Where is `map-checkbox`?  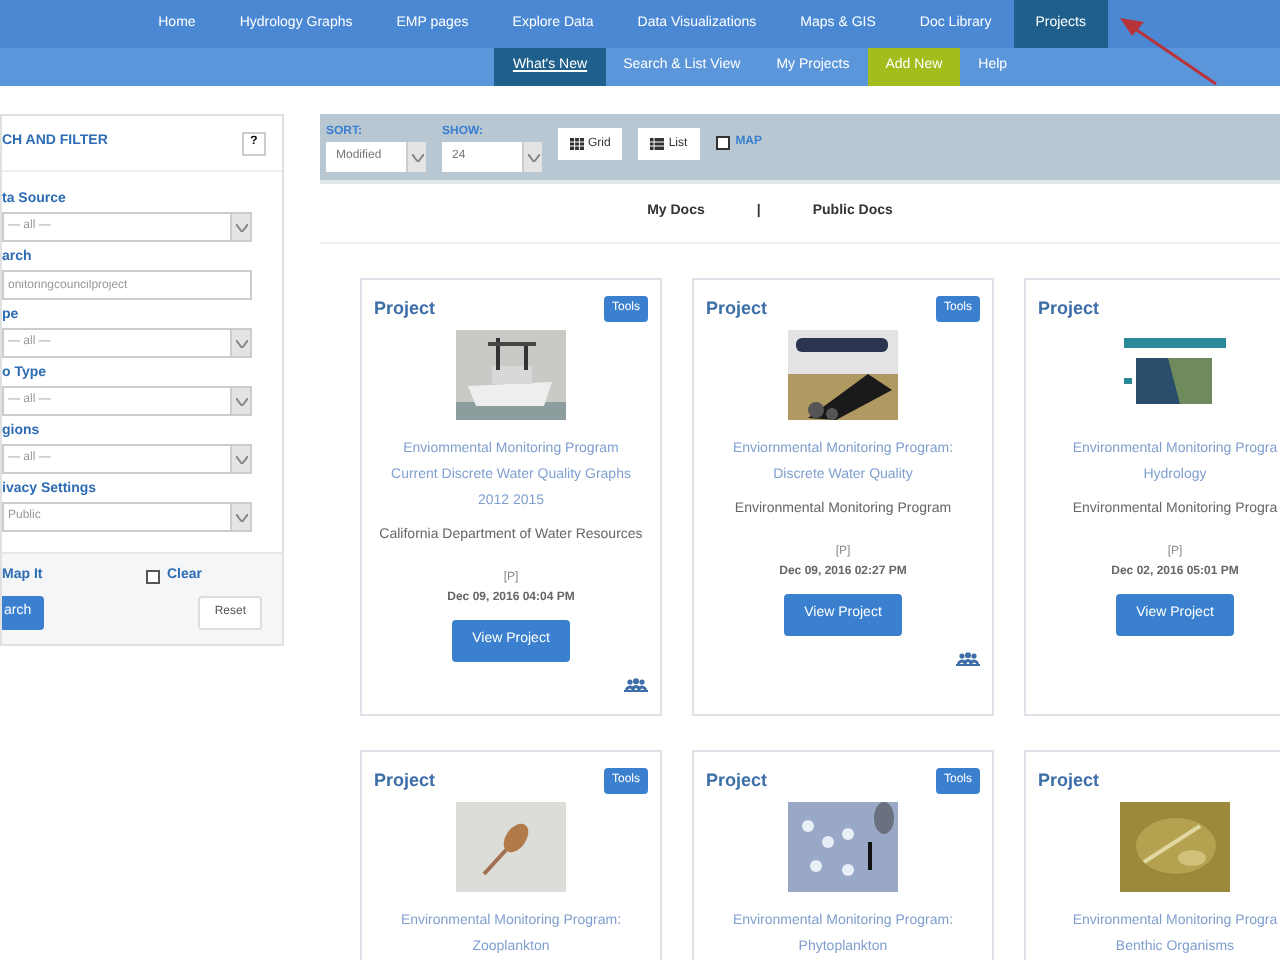 map-checkbox is located at coordinates (722, 143).